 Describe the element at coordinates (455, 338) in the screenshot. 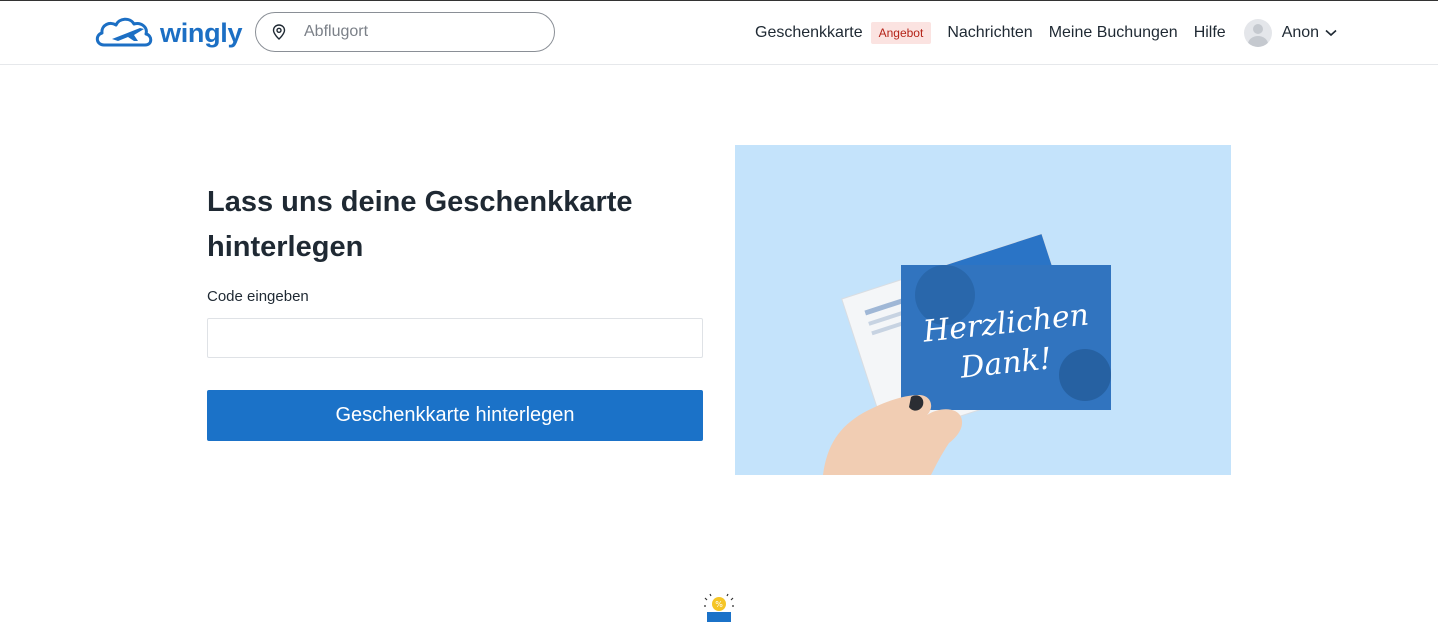

I see `giftcard-code-input` at that location.